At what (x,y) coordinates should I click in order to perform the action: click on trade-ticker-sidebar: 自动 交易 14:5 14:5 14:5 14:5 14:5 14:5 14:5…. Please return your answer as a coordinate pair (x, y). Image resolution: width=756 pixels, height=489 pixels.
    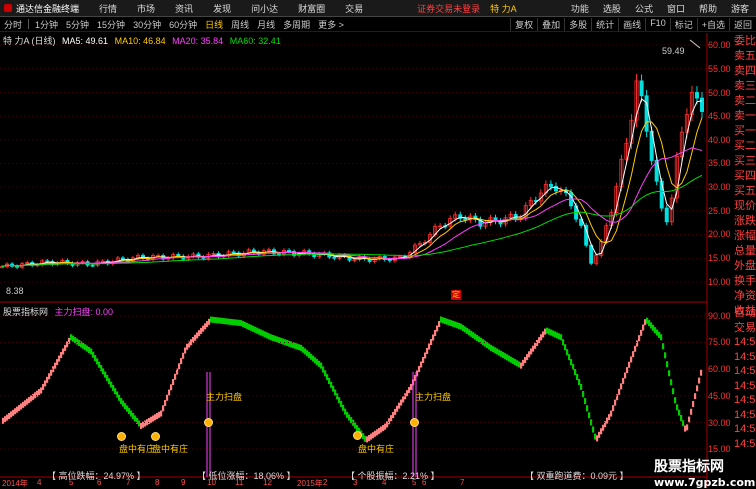
    Looking at the image, I should click on (745, 378).